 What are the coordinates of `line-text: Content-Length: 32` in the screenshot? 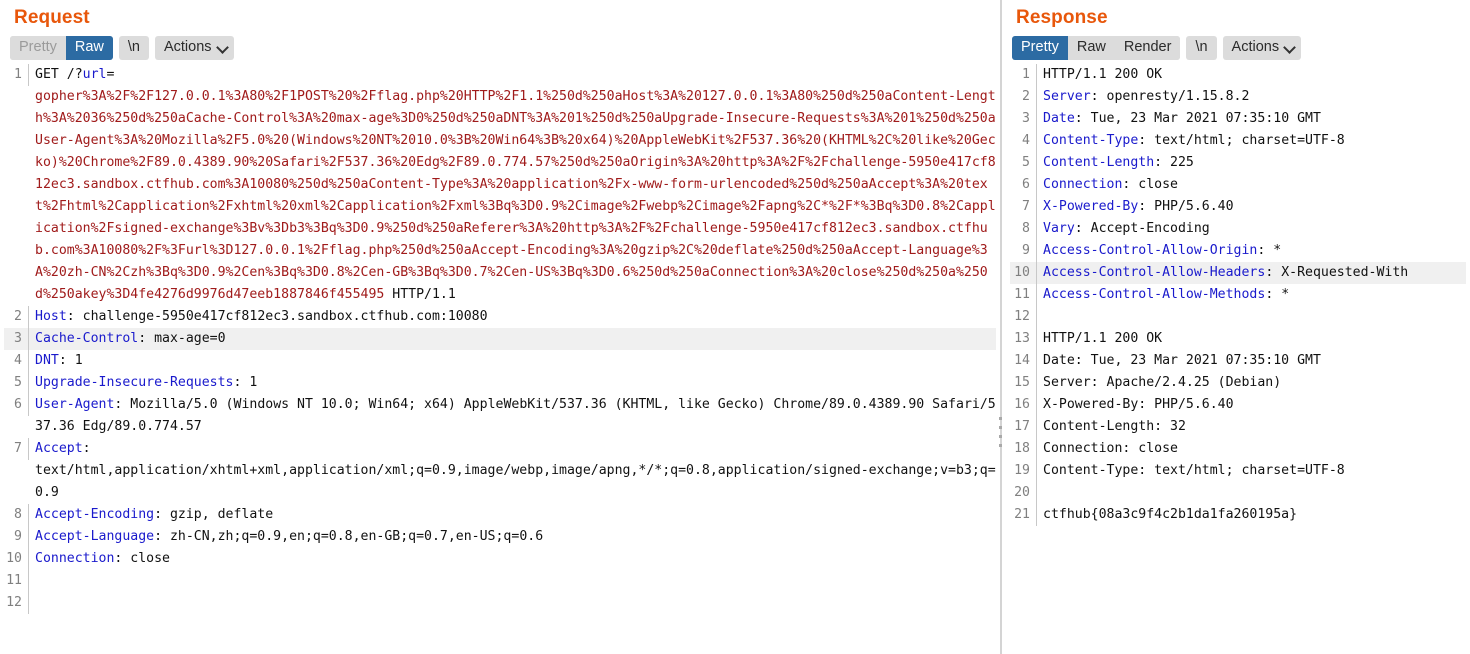 It's located at (1251, 427).